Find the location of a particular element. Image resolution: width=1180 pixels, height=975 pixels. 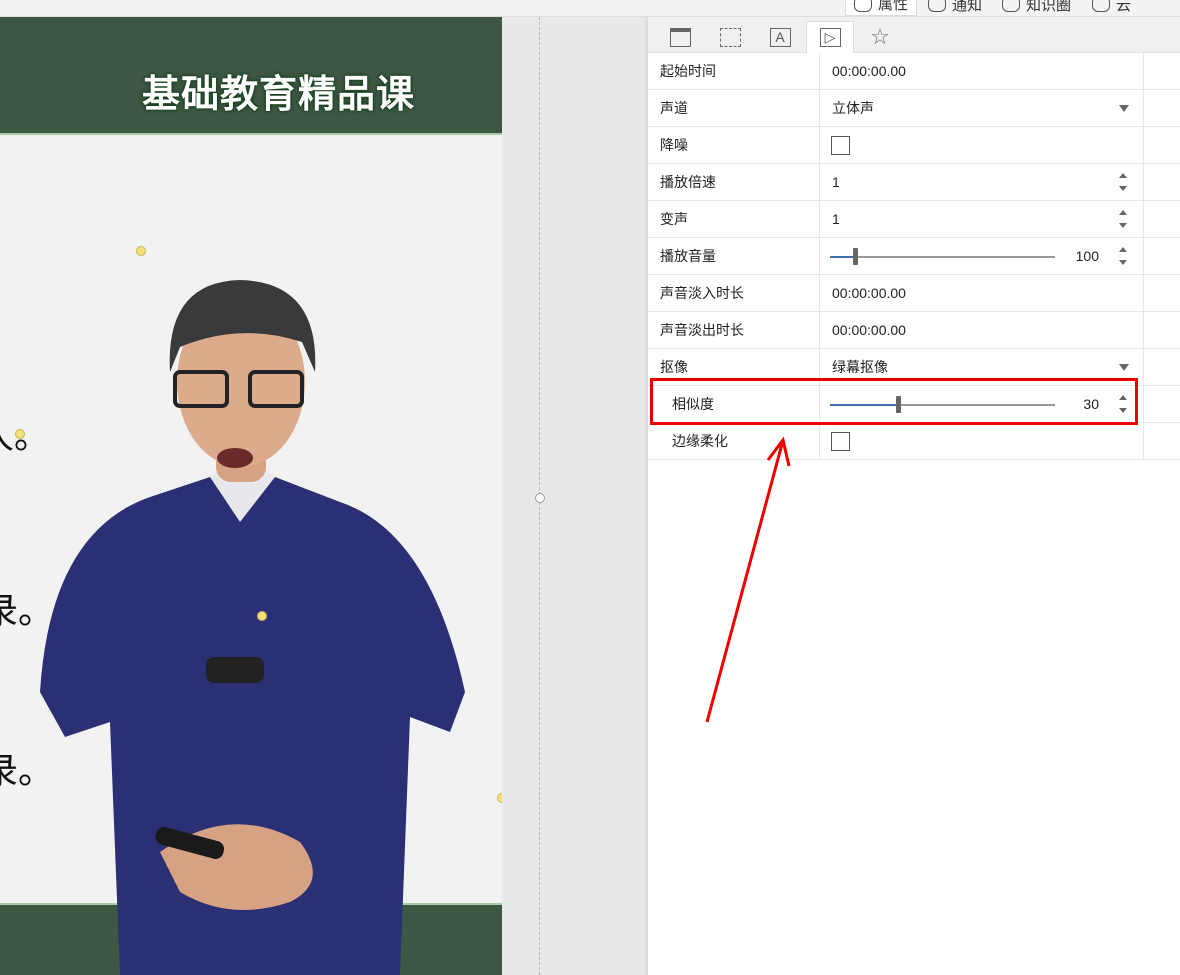

property-label: 抠像 is located at coordinates (734, 367).